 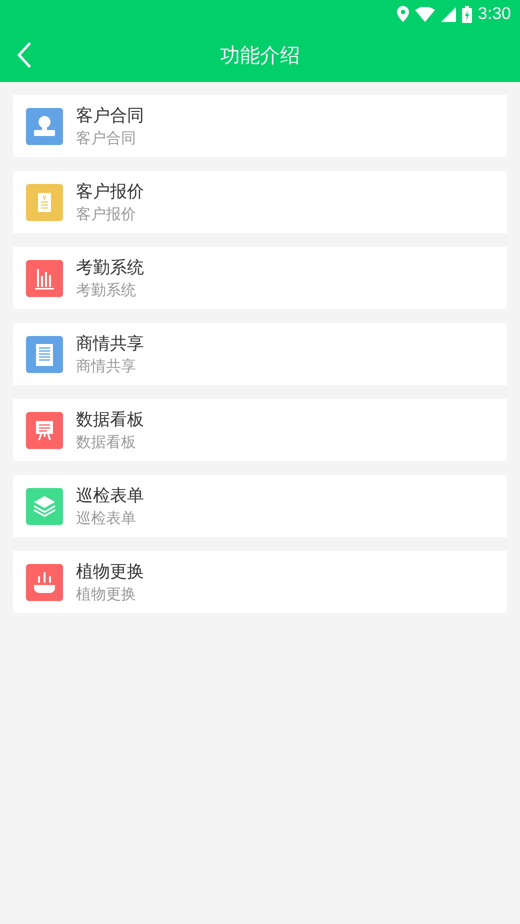 What do you see at coordinates (106, 442) in the screenshot?
I see `item-subtitle: 数据看板` at bounding box center [106, 442].